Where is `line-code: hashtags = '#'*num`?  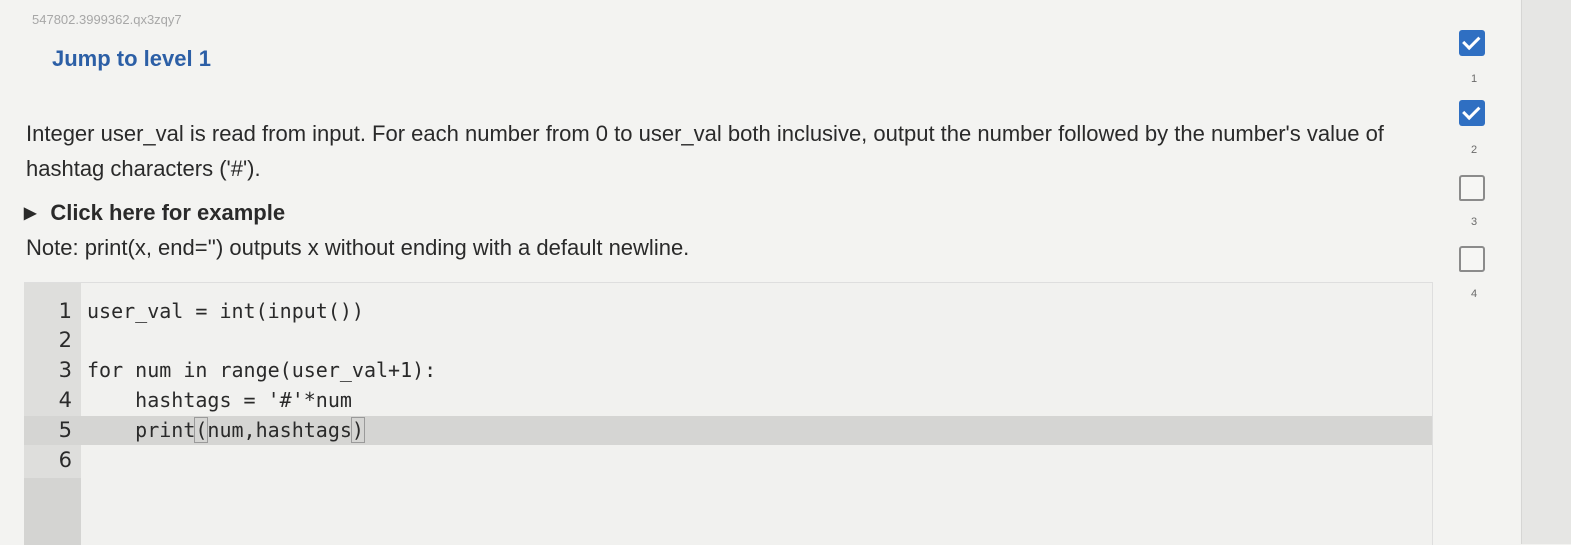
line-code: hashtags = '#'*num is located at coordinates (219, 400).